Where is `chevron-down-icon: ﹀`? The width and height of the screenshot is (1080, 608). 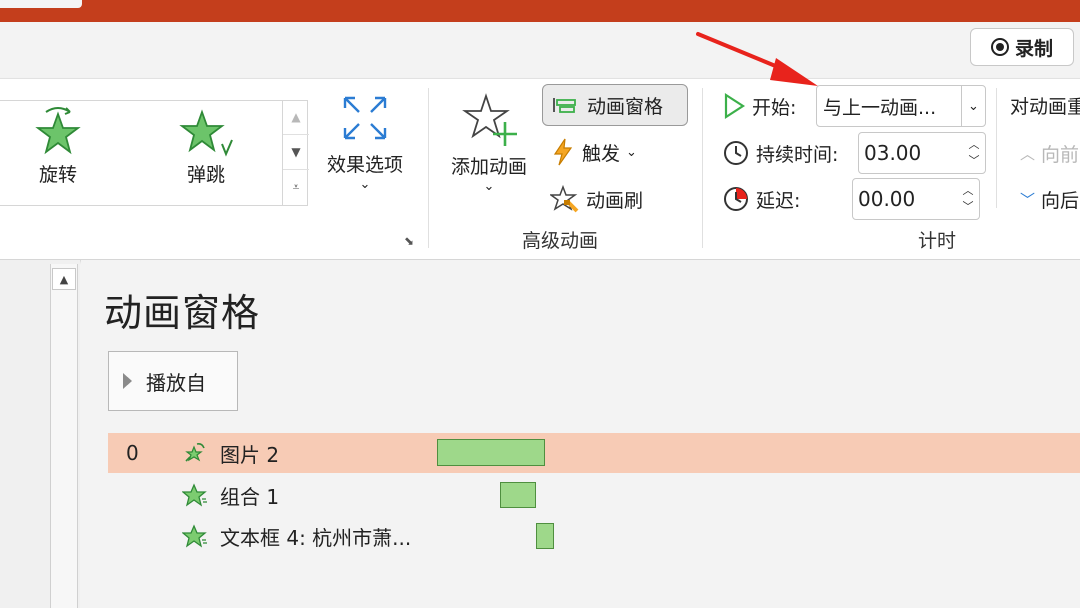
chevron-down-icon: ﹀ is located at coordinates (1028, 200).